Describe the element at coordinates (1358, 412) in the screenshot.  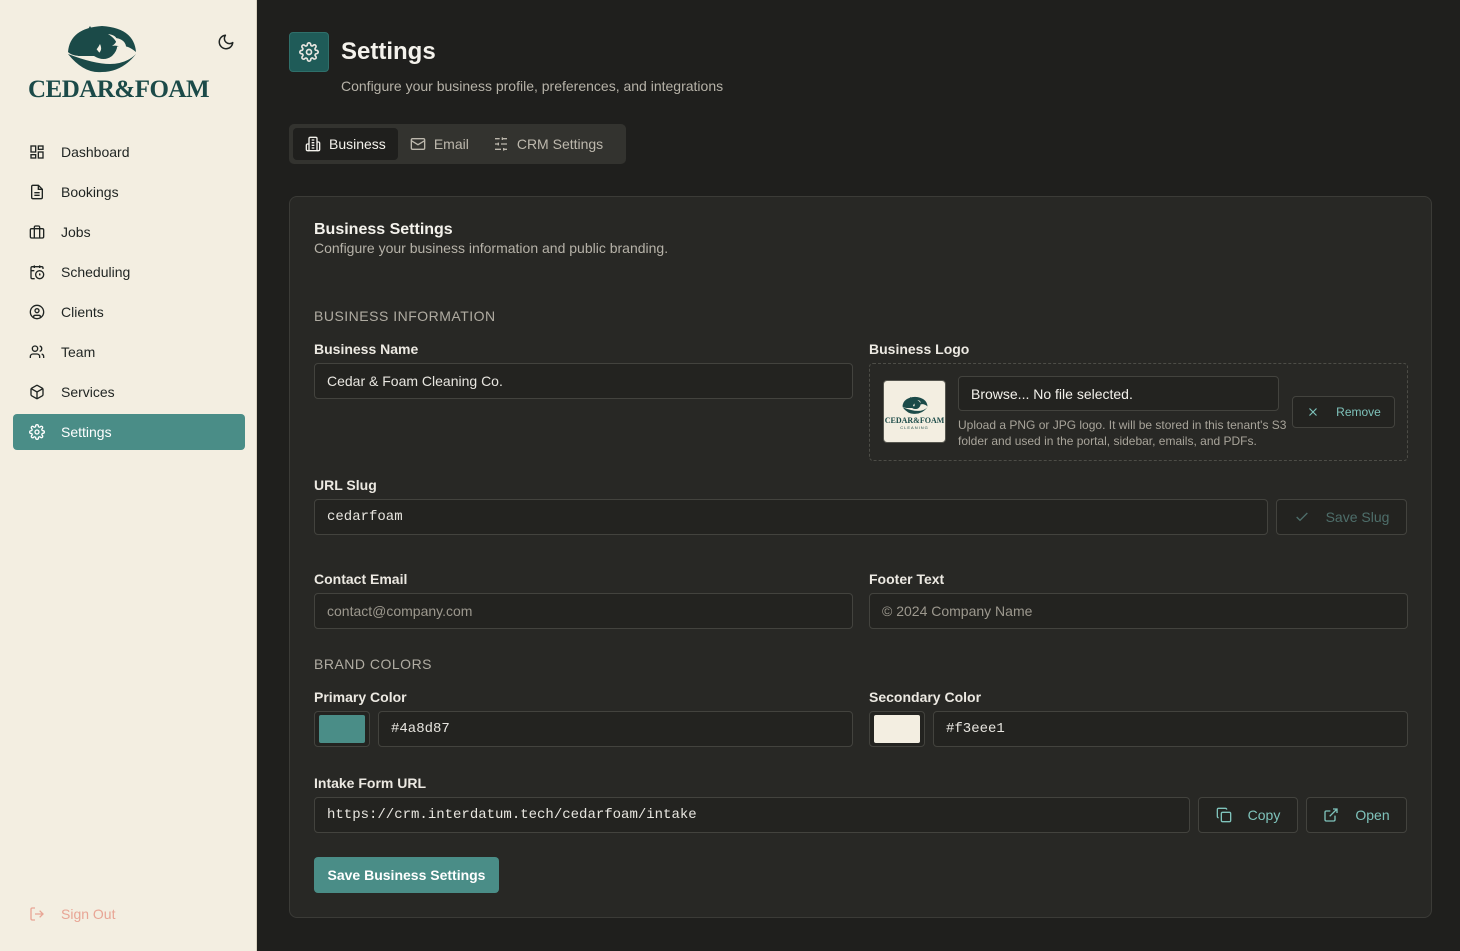
I see `remove-label: Remove` at that location.